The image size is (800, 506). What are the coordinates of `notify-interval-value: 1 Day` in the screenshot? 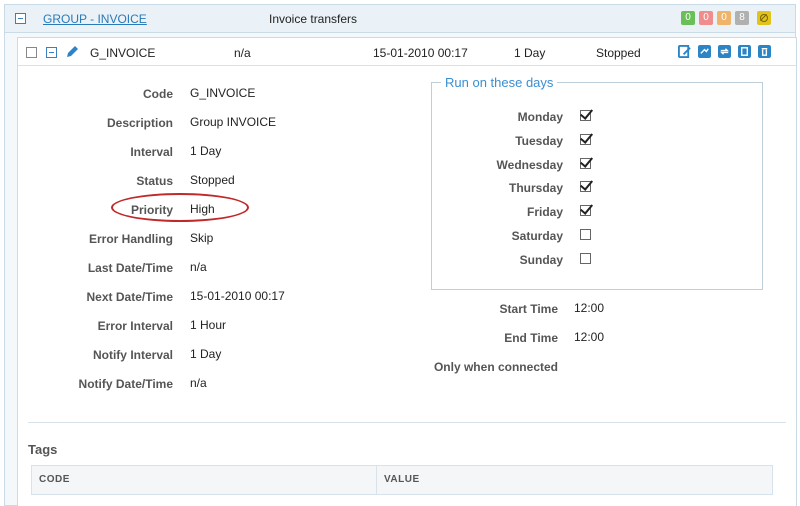 It's located at (206, 354).